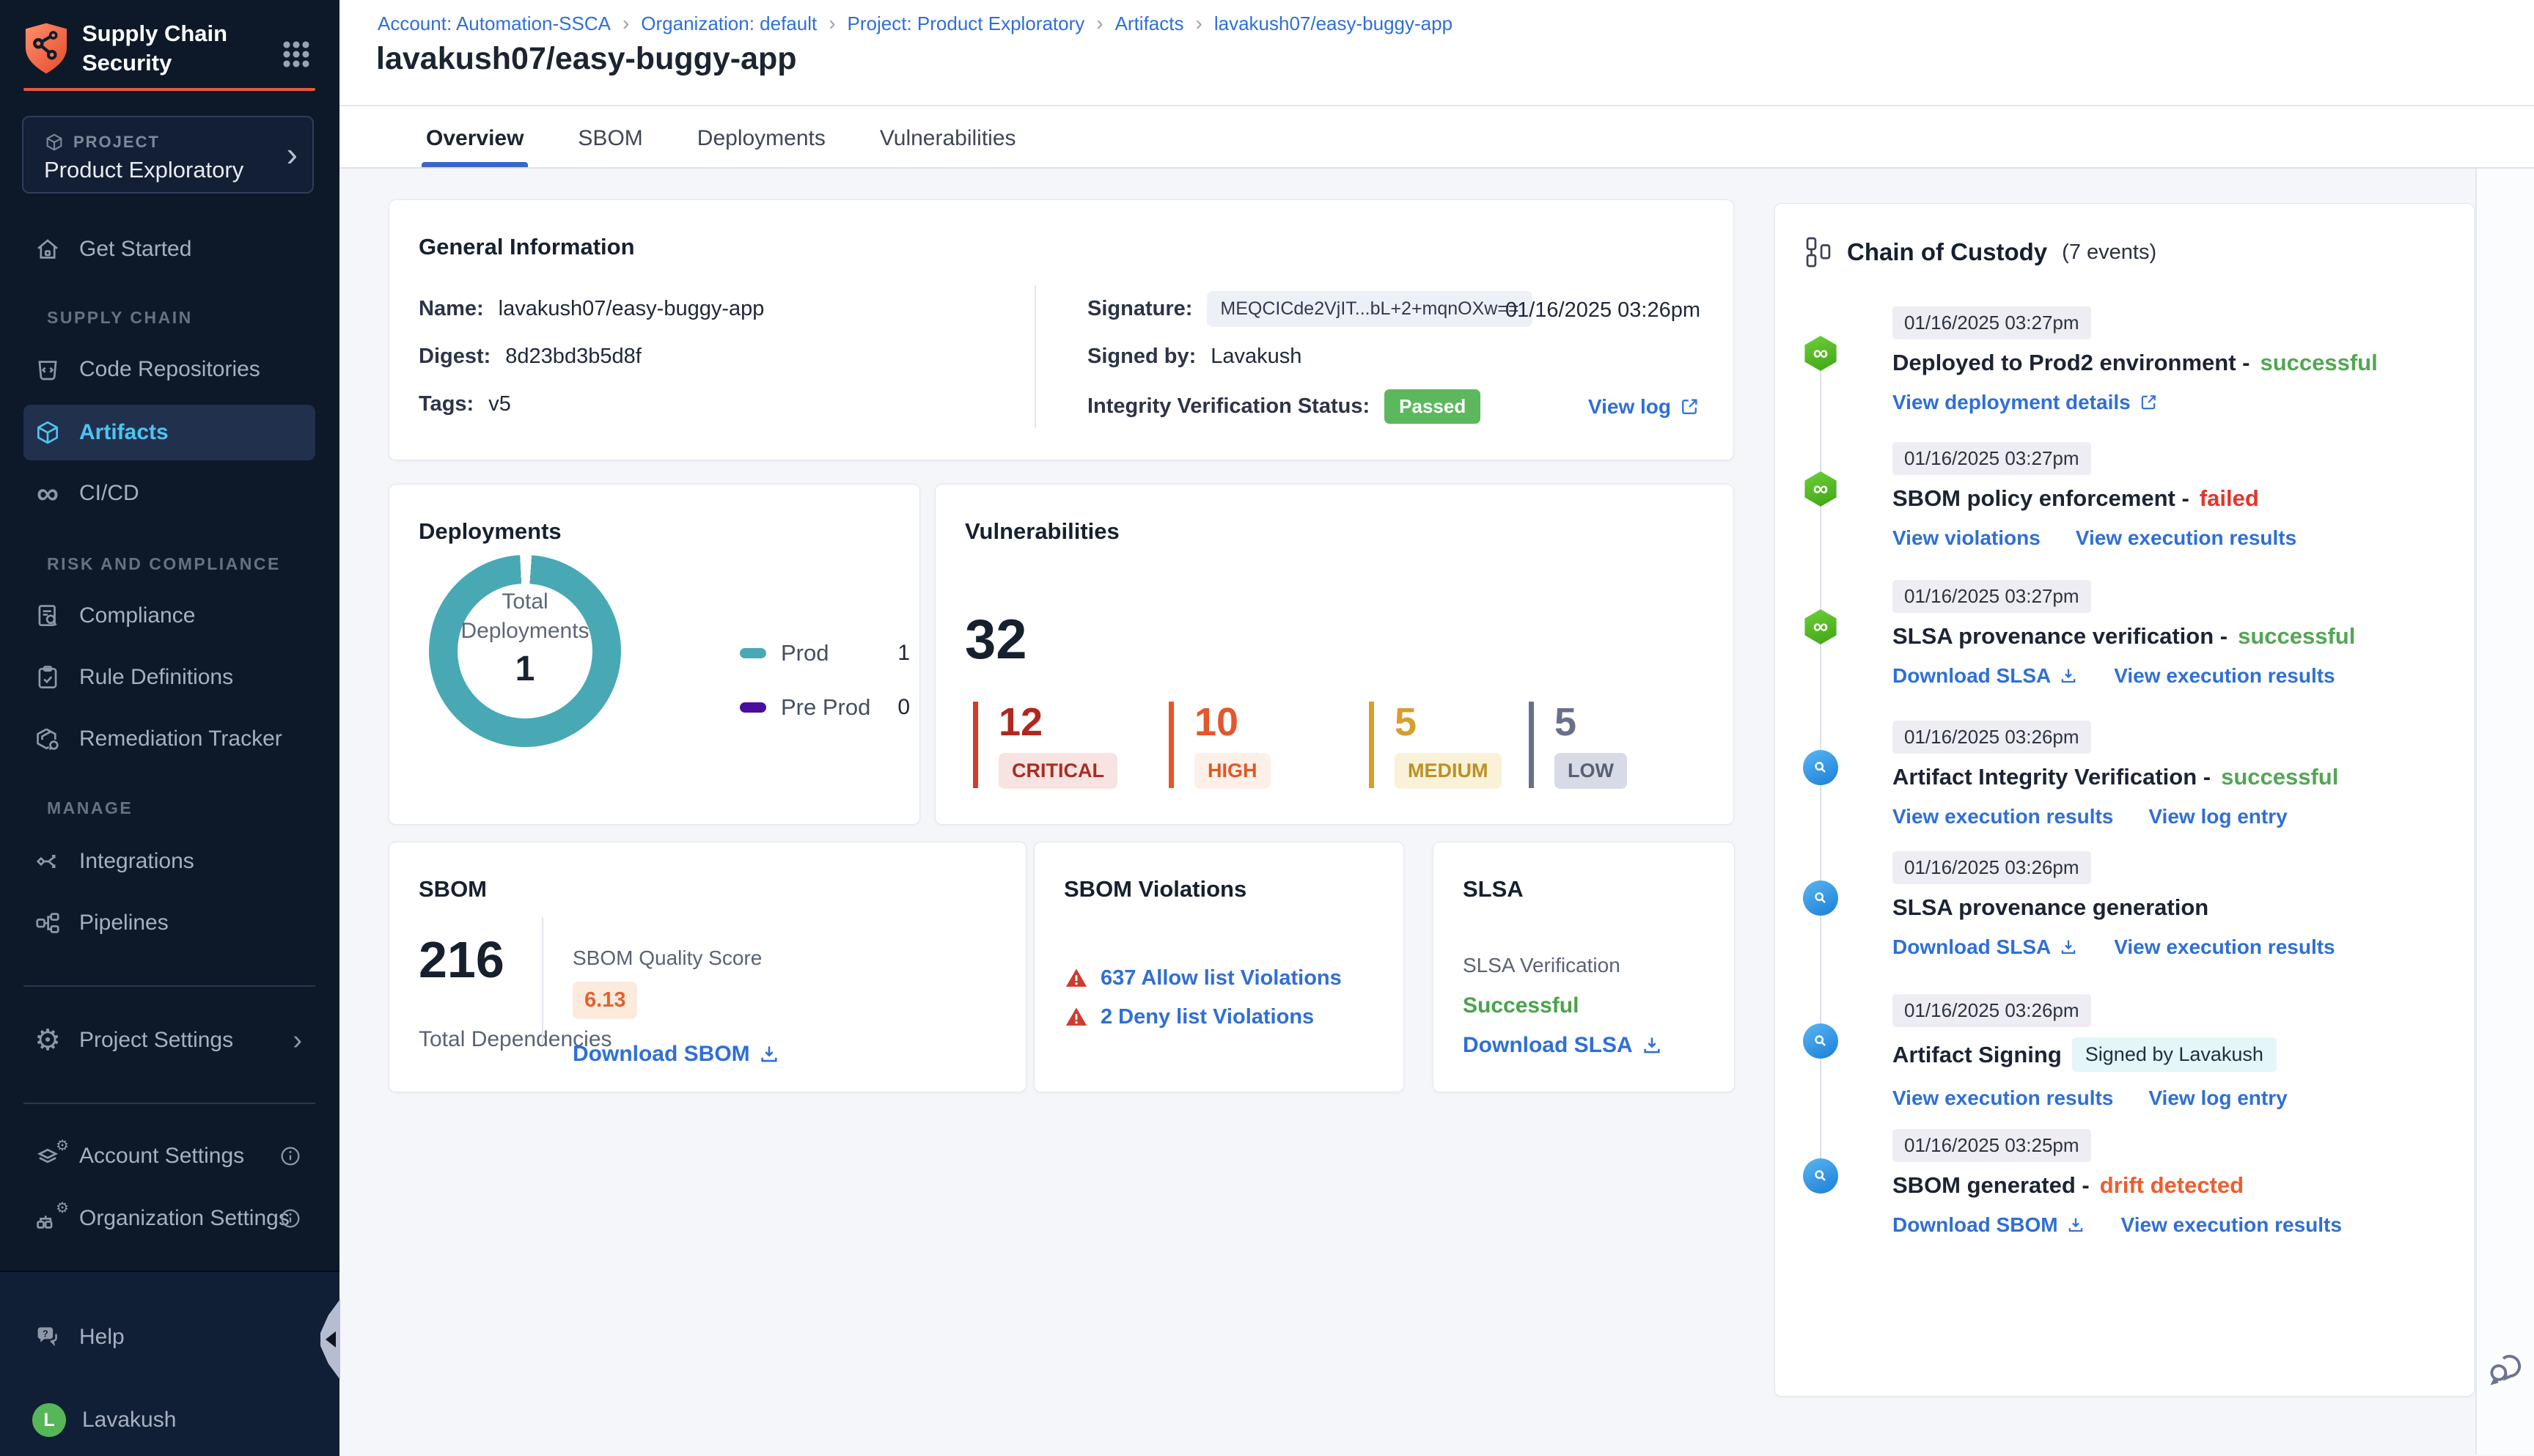 The width and height of the screenshot is (2534, 1456). I want to click on sidebar-item-integrations: Integrations, so click(169, 861).